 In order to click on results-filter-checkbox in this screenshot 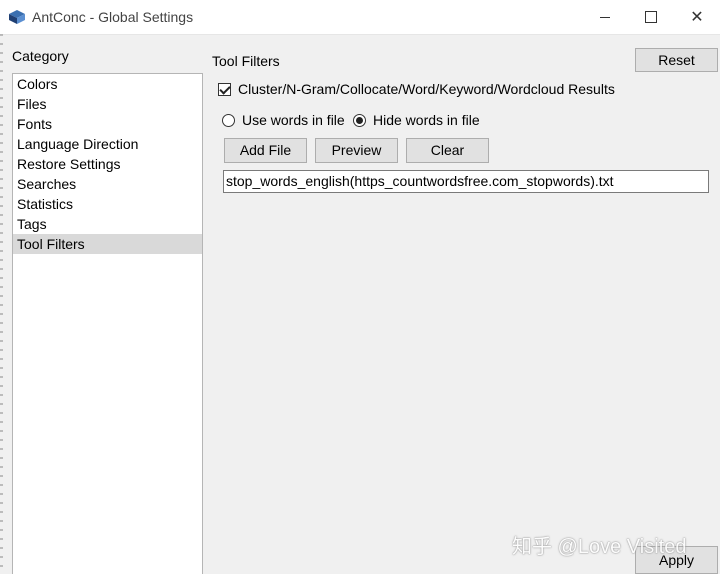, I will do `click(224, 89)`.